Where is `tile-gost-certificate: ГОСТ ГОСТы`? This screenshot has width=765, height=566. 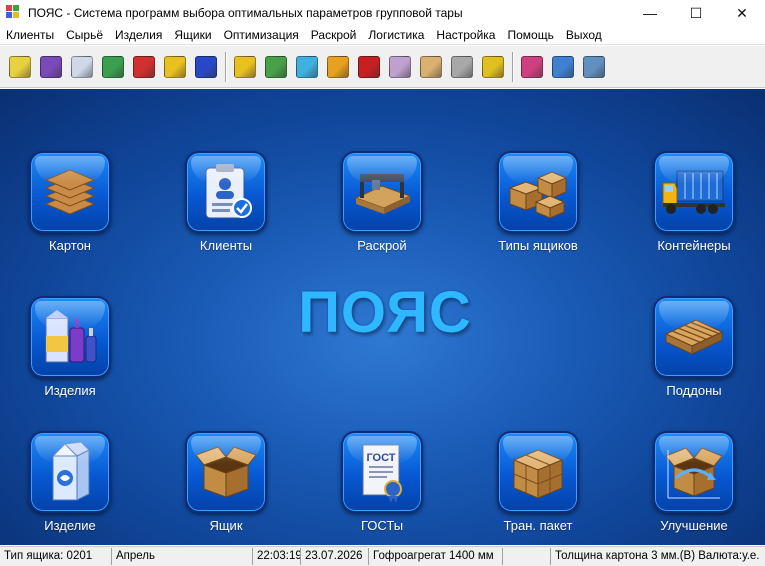 tile-gost-certificate: ГОСТ ГОСТы is located at coordinates (382, 488).